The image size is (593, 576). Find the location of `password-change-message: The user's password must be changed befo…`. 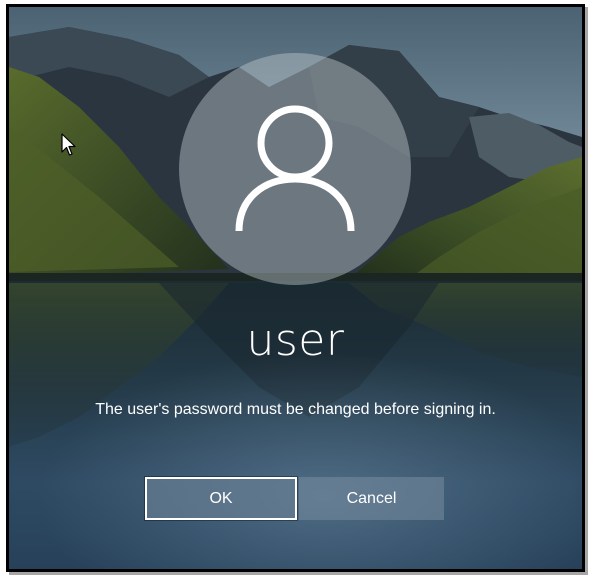

password-change-message: The user's password must be changed befo… is located at coordinates (295, 409).